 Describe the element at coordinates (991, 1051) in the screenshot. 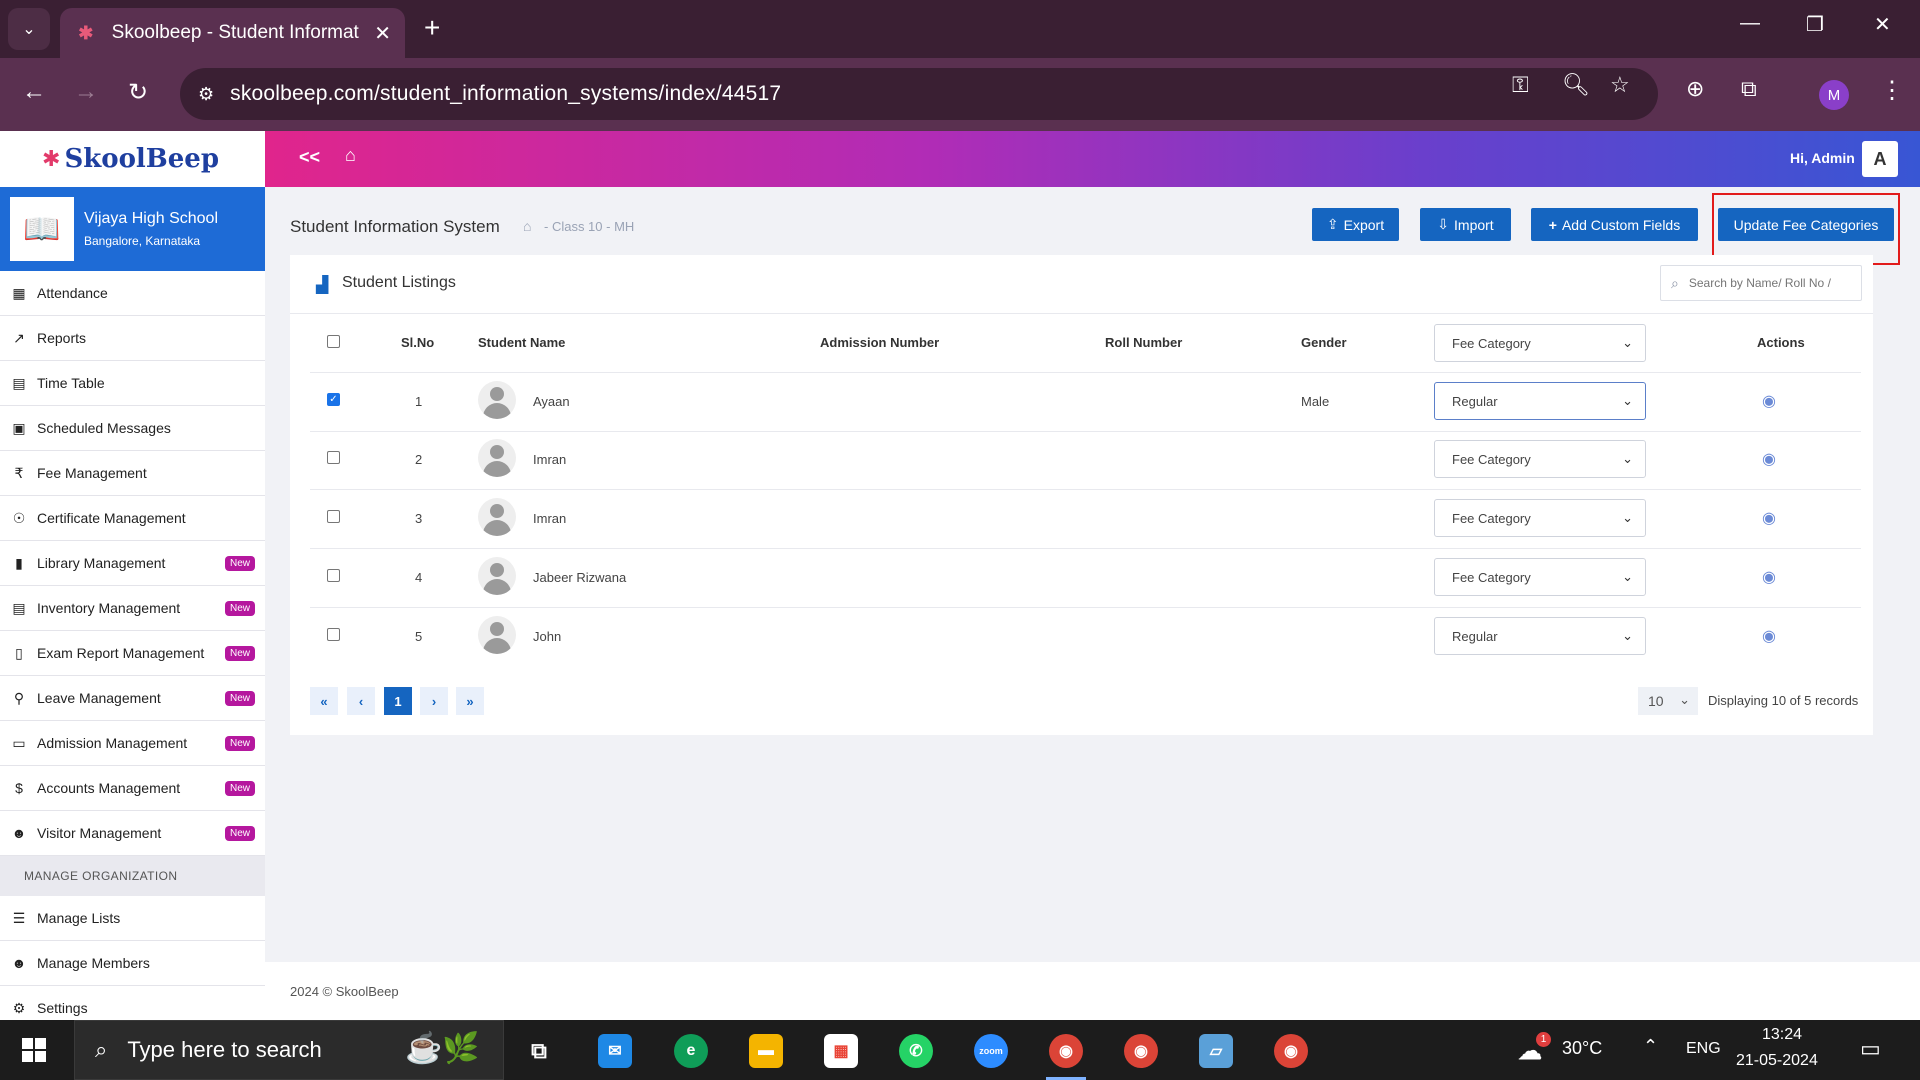

I see `zoom-icon: zoom` at that location.